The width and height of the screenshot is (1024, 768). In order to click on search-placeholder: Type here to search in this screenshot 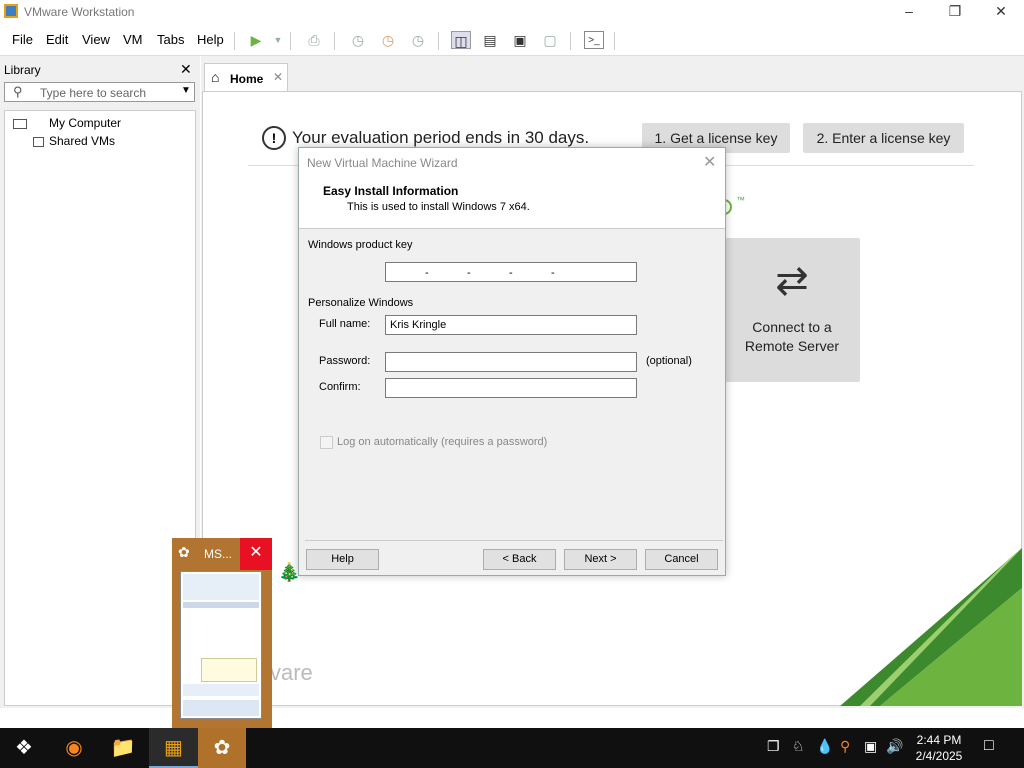, I will do `click(93, 93)`.